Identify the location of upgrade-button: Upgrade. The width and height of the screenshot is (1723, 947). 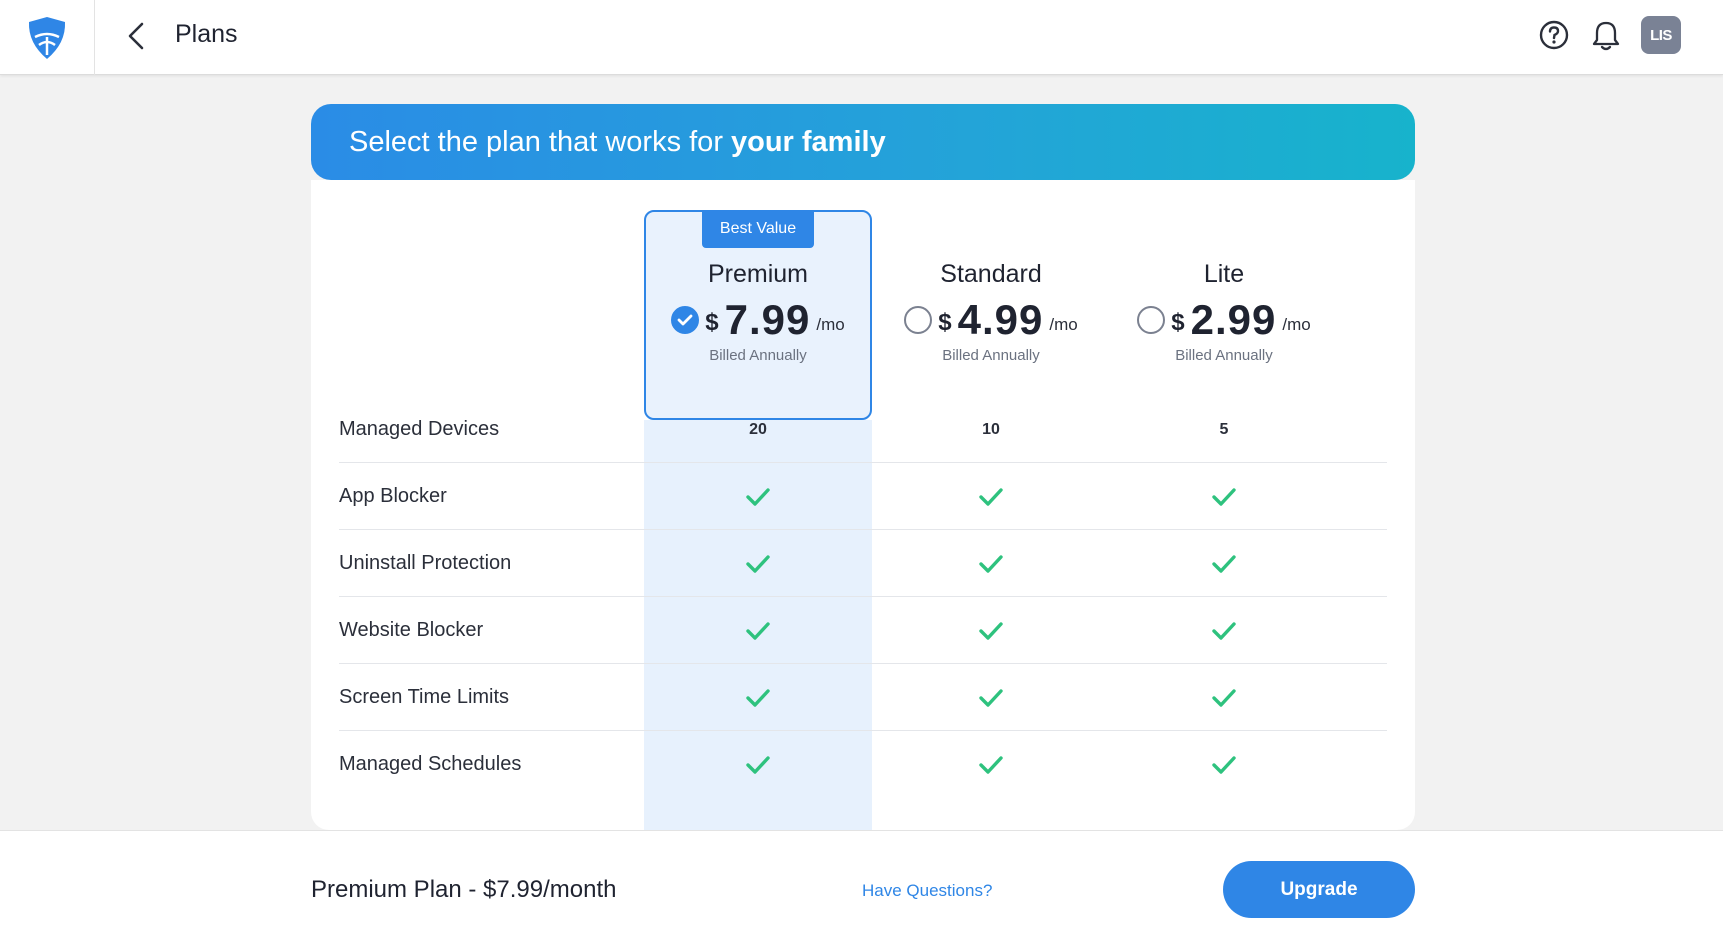
(1319, 889).